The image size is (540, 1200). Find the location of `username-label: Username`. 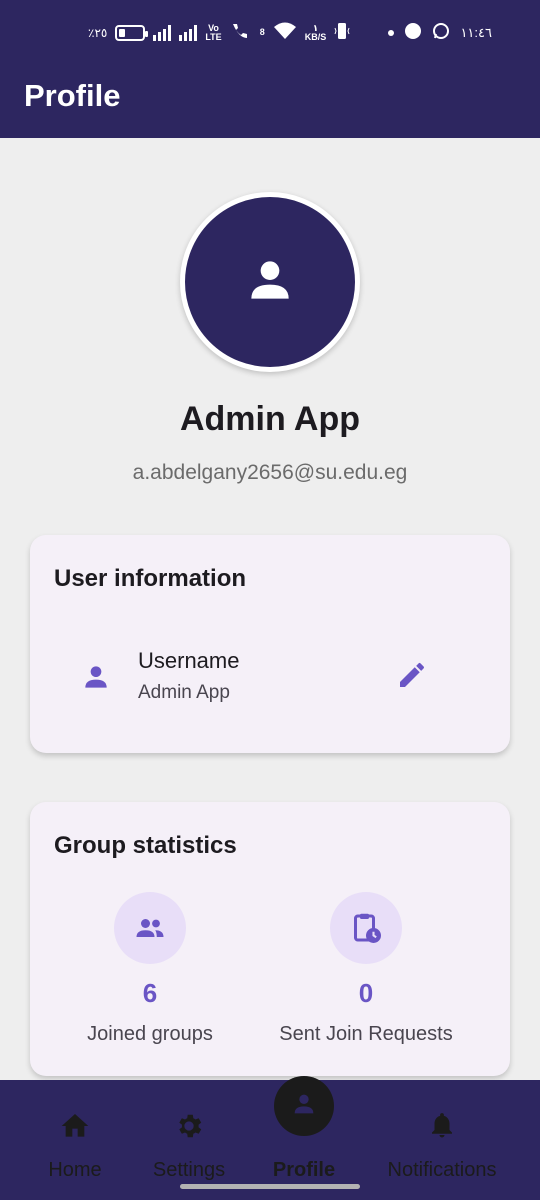

username-label: Username is located at coordinates (189, 660).